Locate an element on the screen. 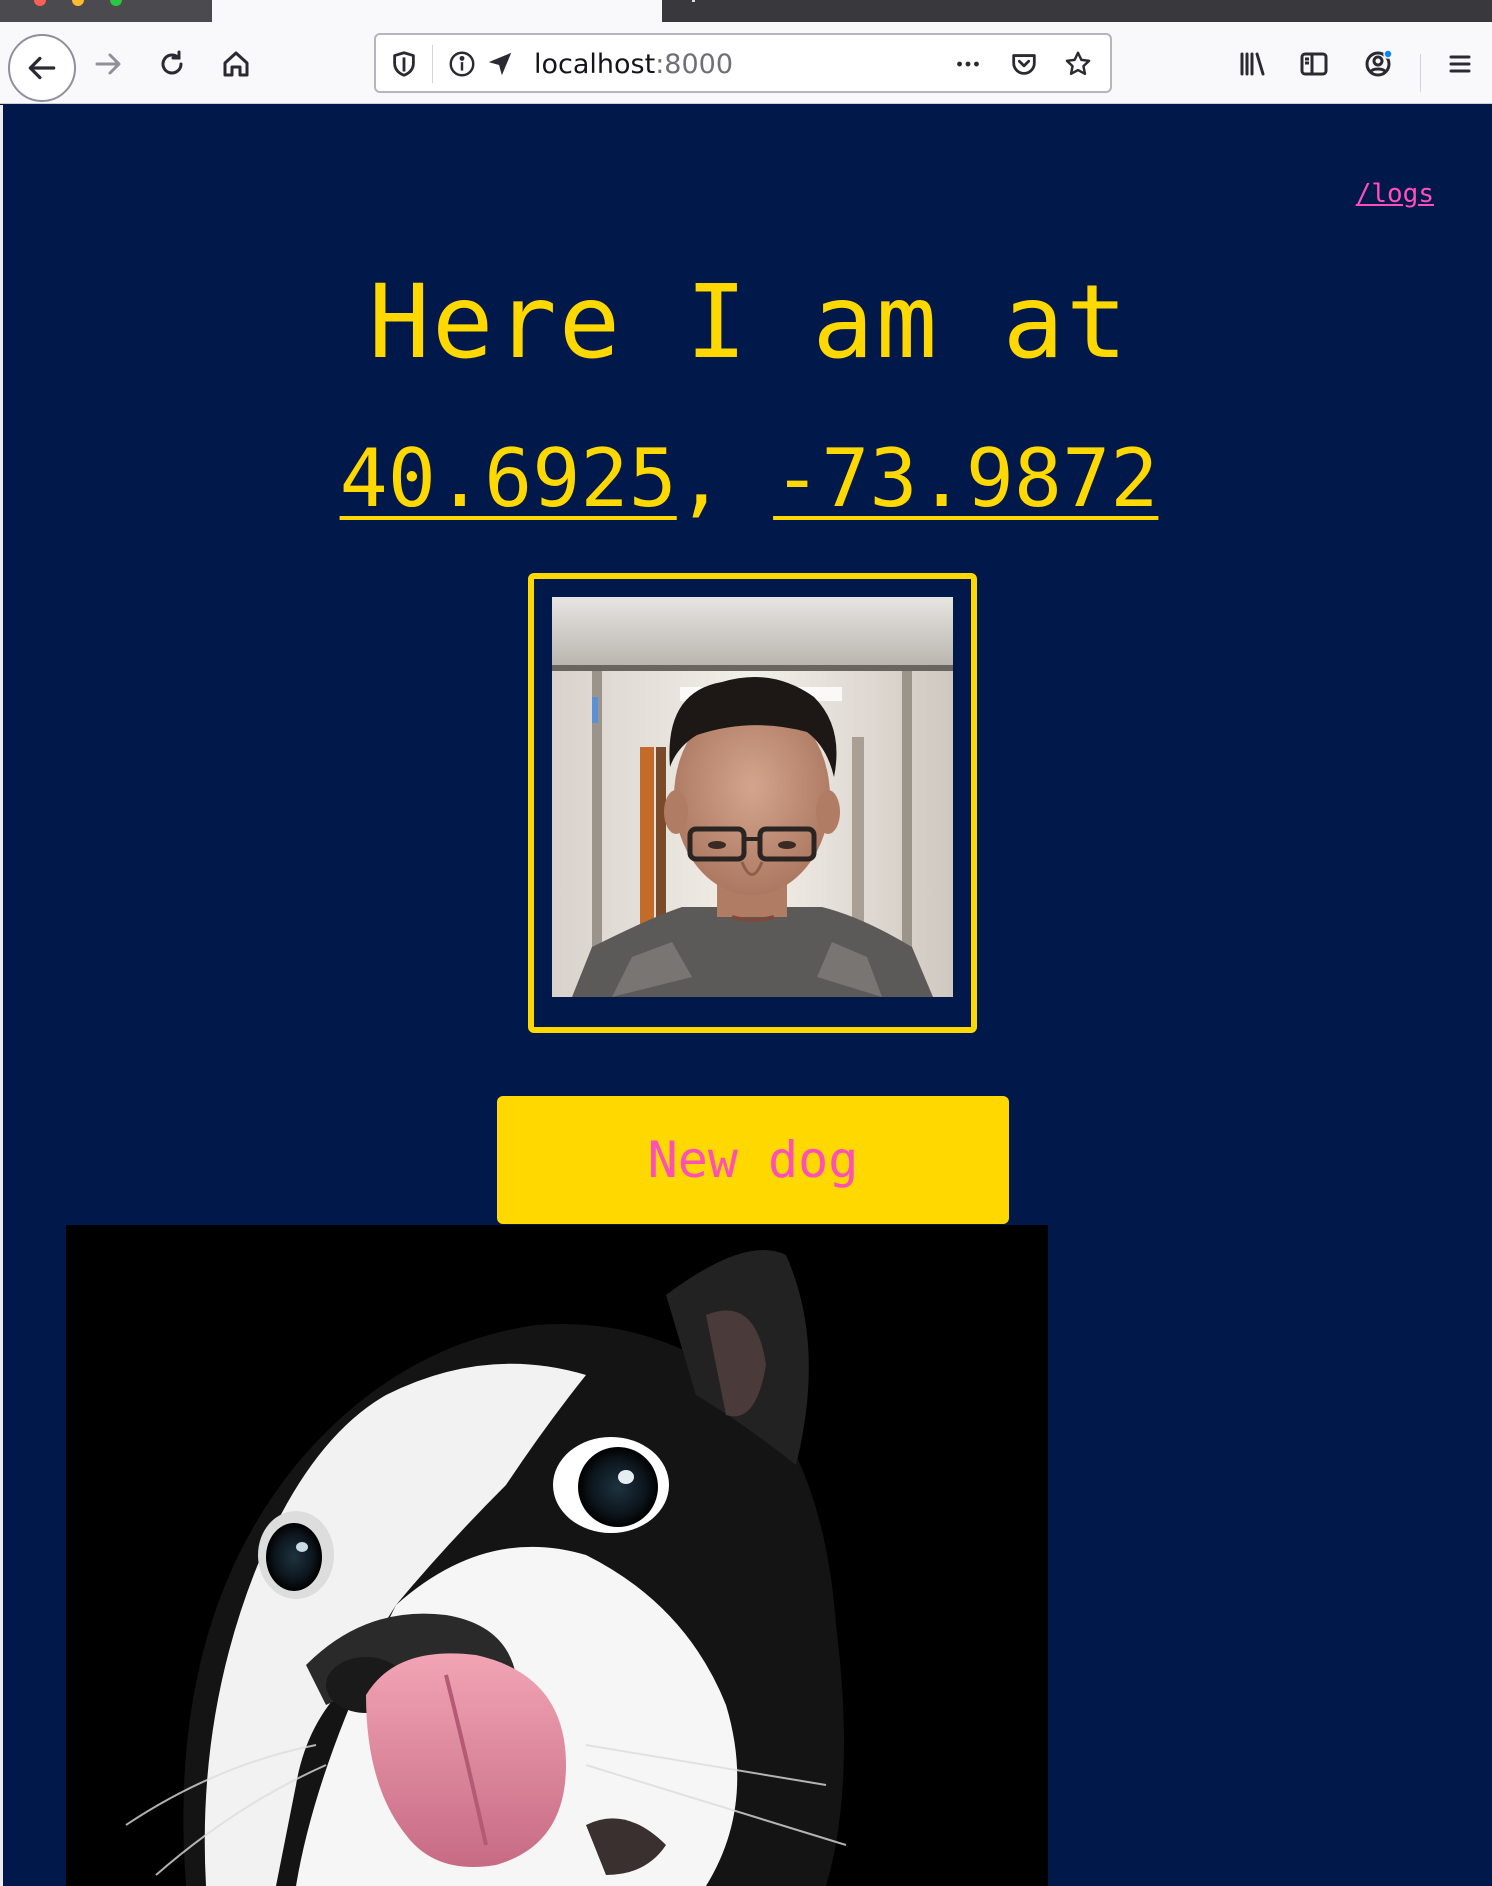 The width and height of the screenshot is (1492, 1886). bookmark-button is located at coordinates (1078, 64).